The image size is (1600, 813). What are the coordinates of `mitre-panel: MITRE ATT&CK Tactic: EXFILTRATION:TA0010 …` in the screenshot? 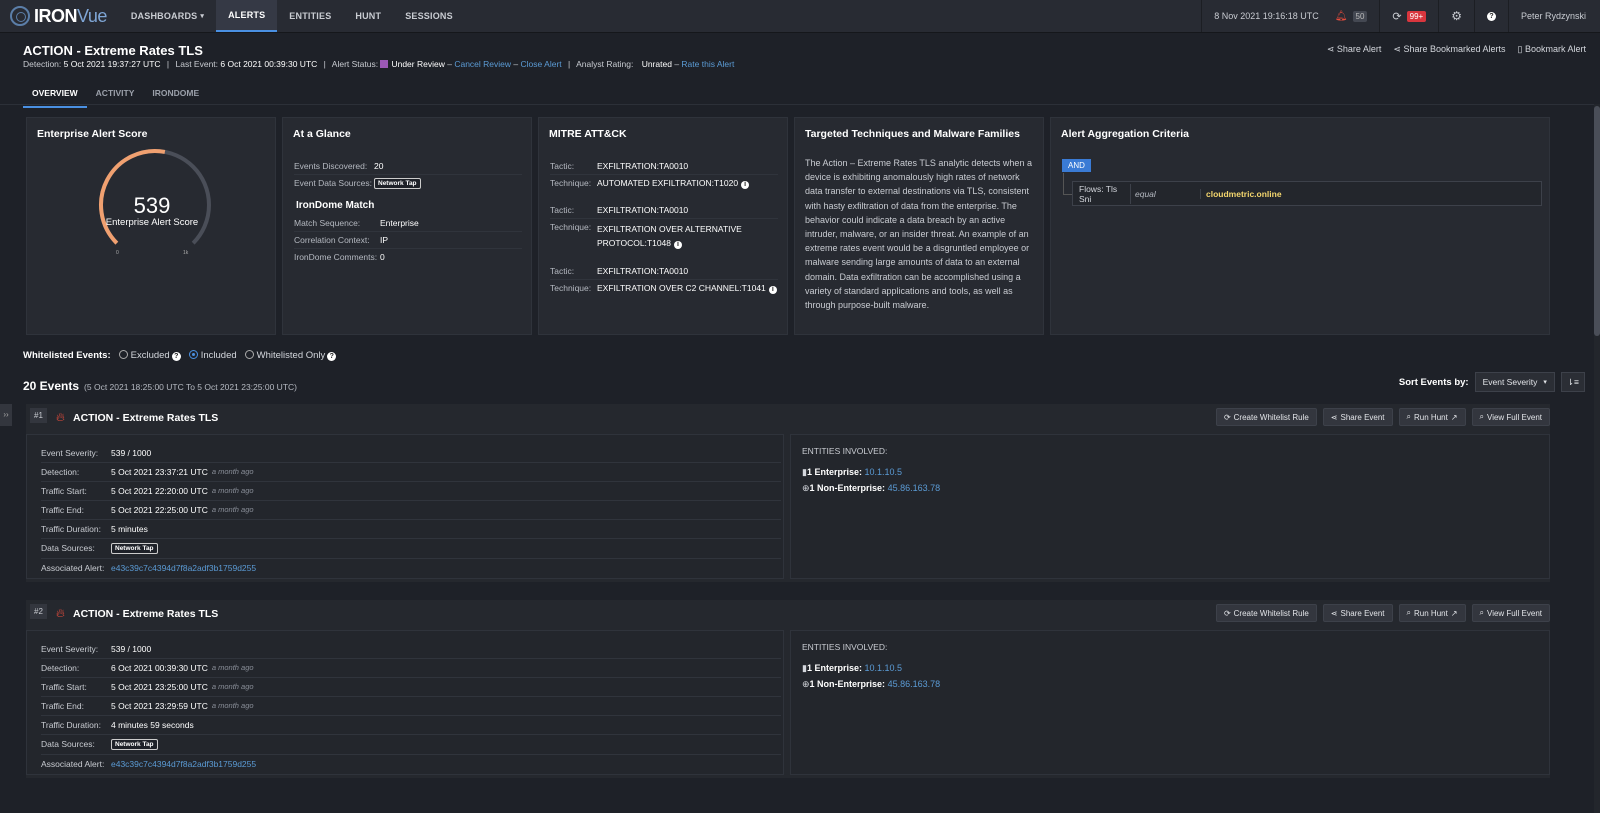 It's located at (663, 226).